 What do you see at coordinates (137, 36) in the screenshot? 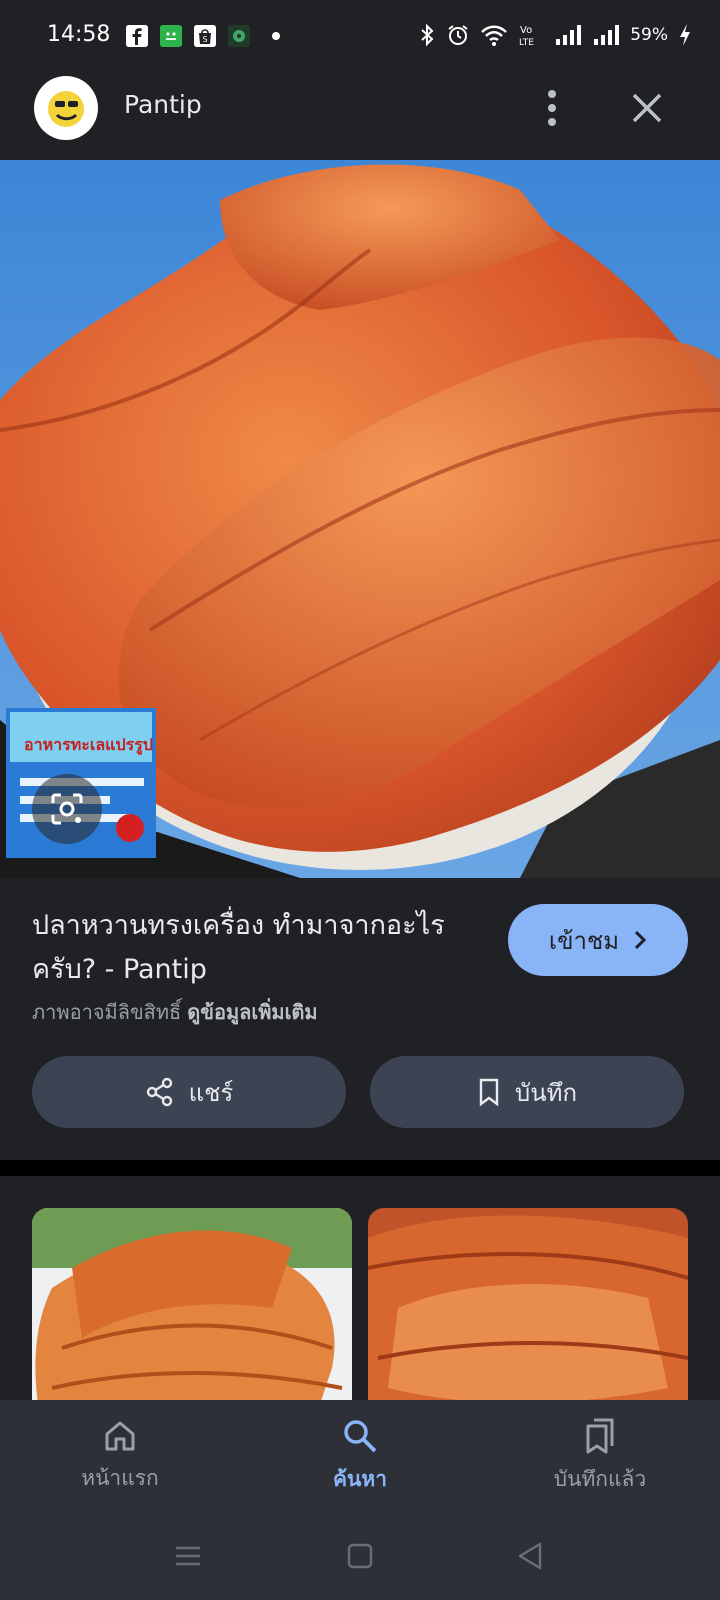
I see `facebook-icon` at bounding box center [137, 36].